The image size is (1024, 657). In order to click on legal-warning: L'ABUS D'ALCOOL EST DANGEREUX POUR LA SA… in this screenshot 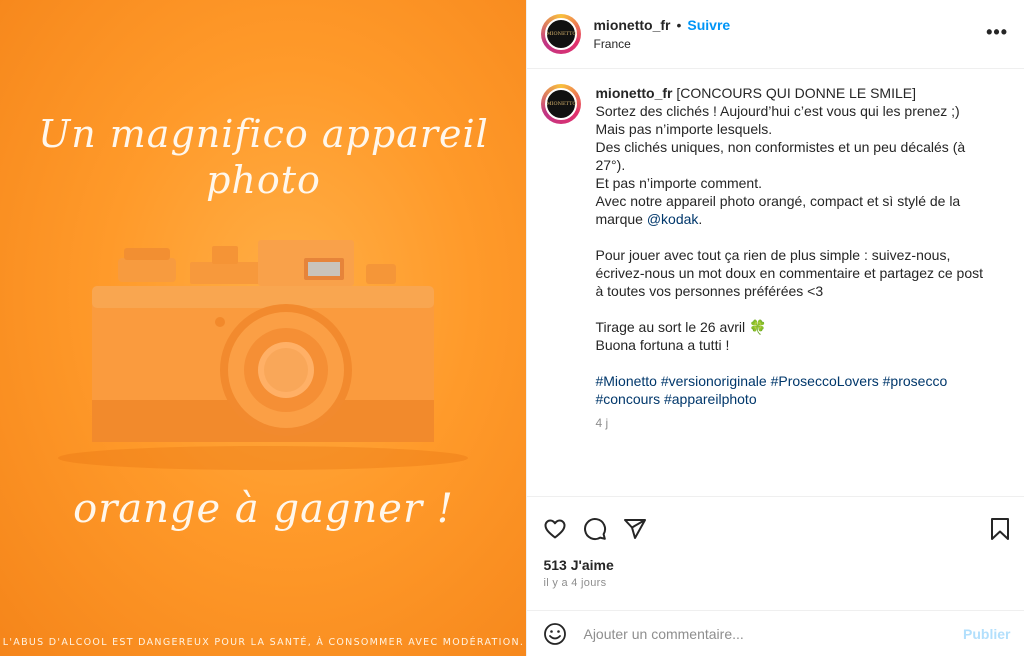, I will do `click(263, 642)`.